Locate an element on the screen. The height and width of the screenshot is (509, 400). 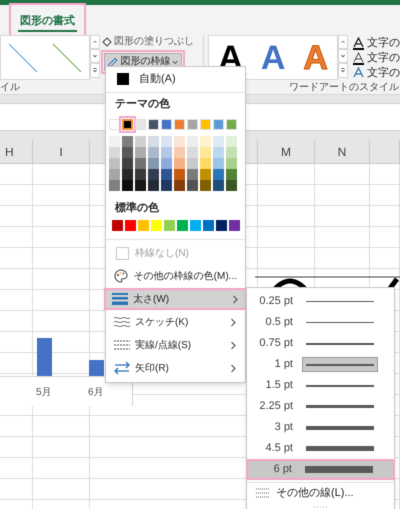
line-weight-option: 0.75 pt is located at coordinates (320, 343).